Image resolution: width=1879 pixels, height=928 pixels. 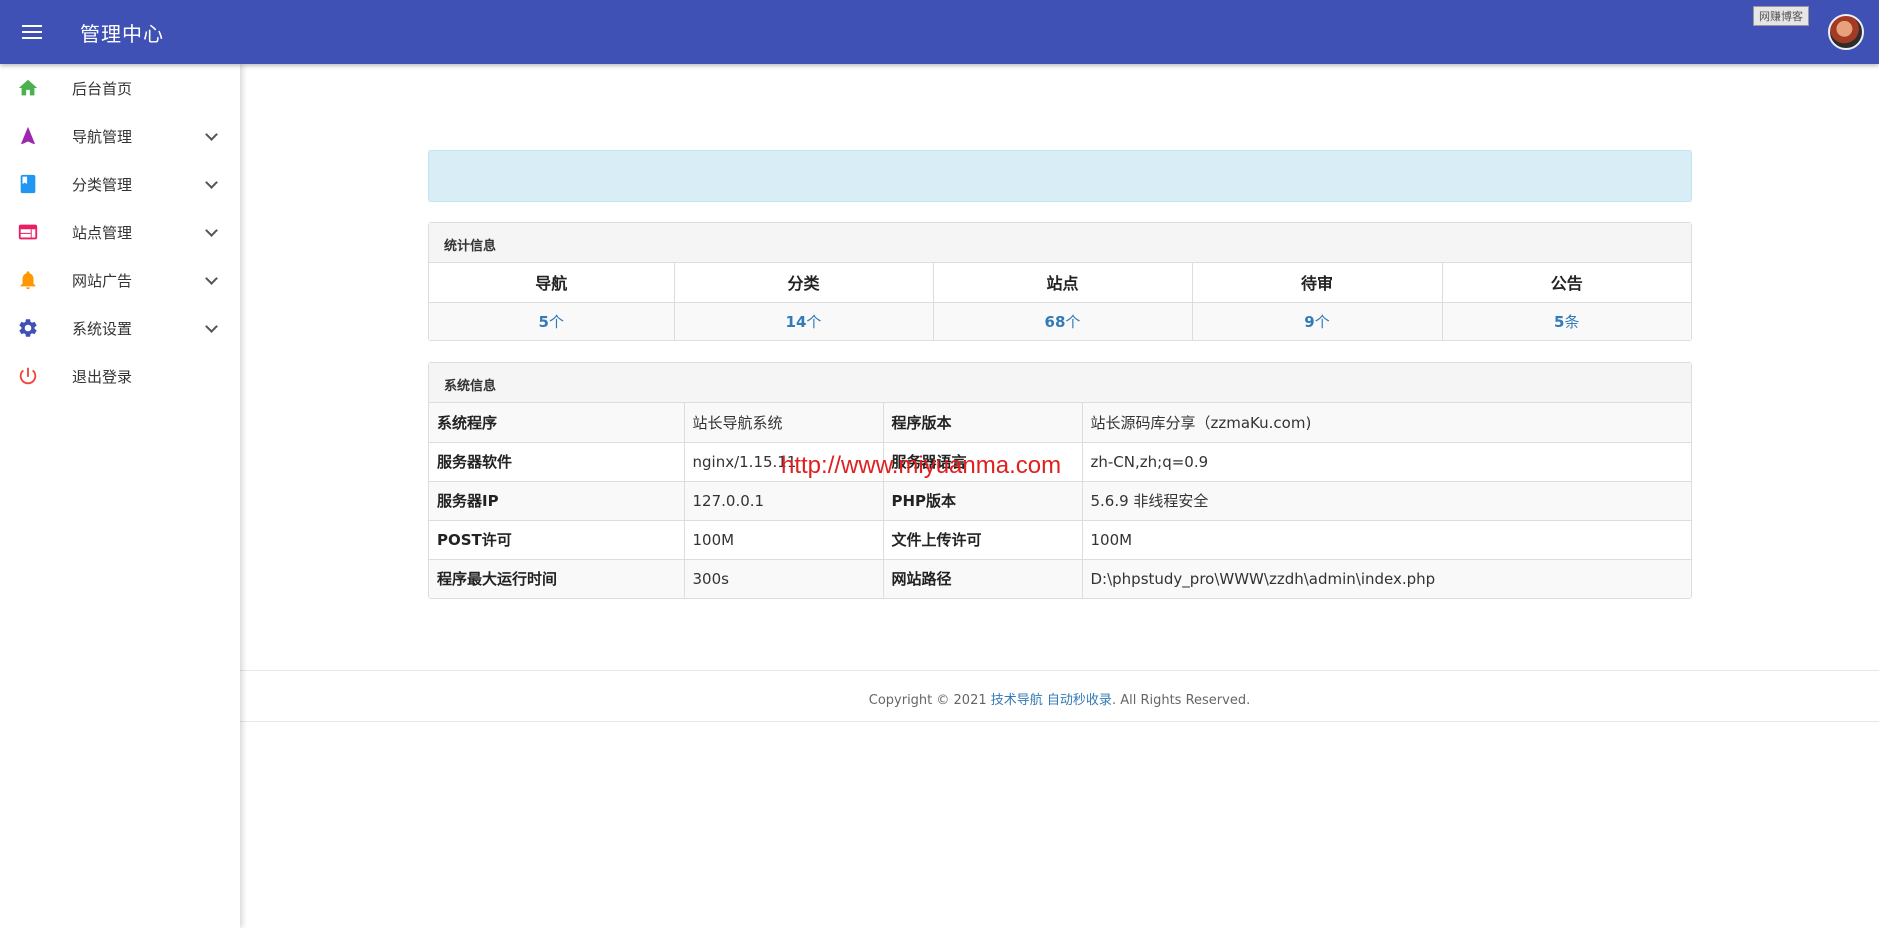 I want to click on footer-link-tech-nav: 技术导航, so click(x=1017, y=700).